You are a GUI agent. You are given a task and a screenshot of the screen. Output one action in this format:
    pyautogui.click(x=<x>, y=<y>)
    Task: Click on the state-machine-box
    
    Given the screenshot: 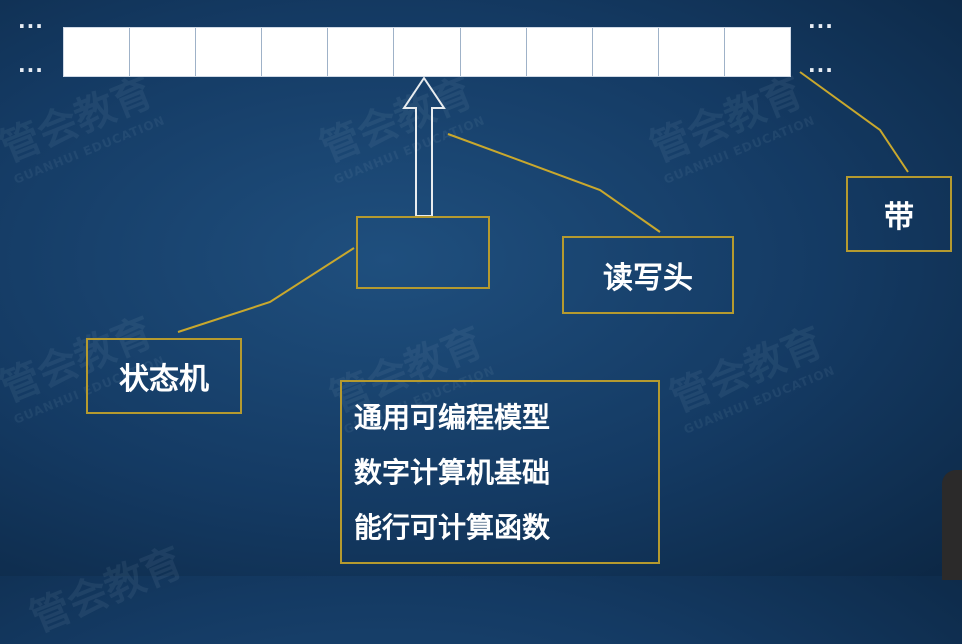 What is the action you would take?
    pyautogui.click(x=423, y=252)
    